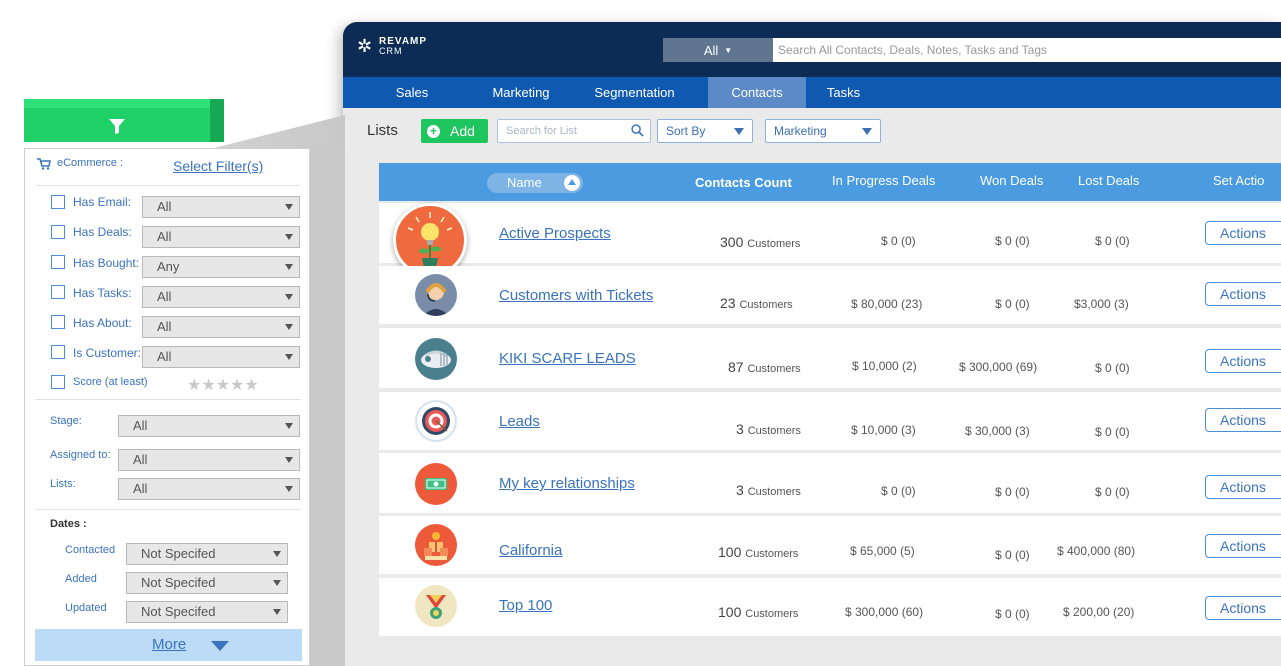 The image size is (1281, 666). Describe the element at coordinates (711, 50) in the screenshot. I see `search-scope-label: All` at that location.